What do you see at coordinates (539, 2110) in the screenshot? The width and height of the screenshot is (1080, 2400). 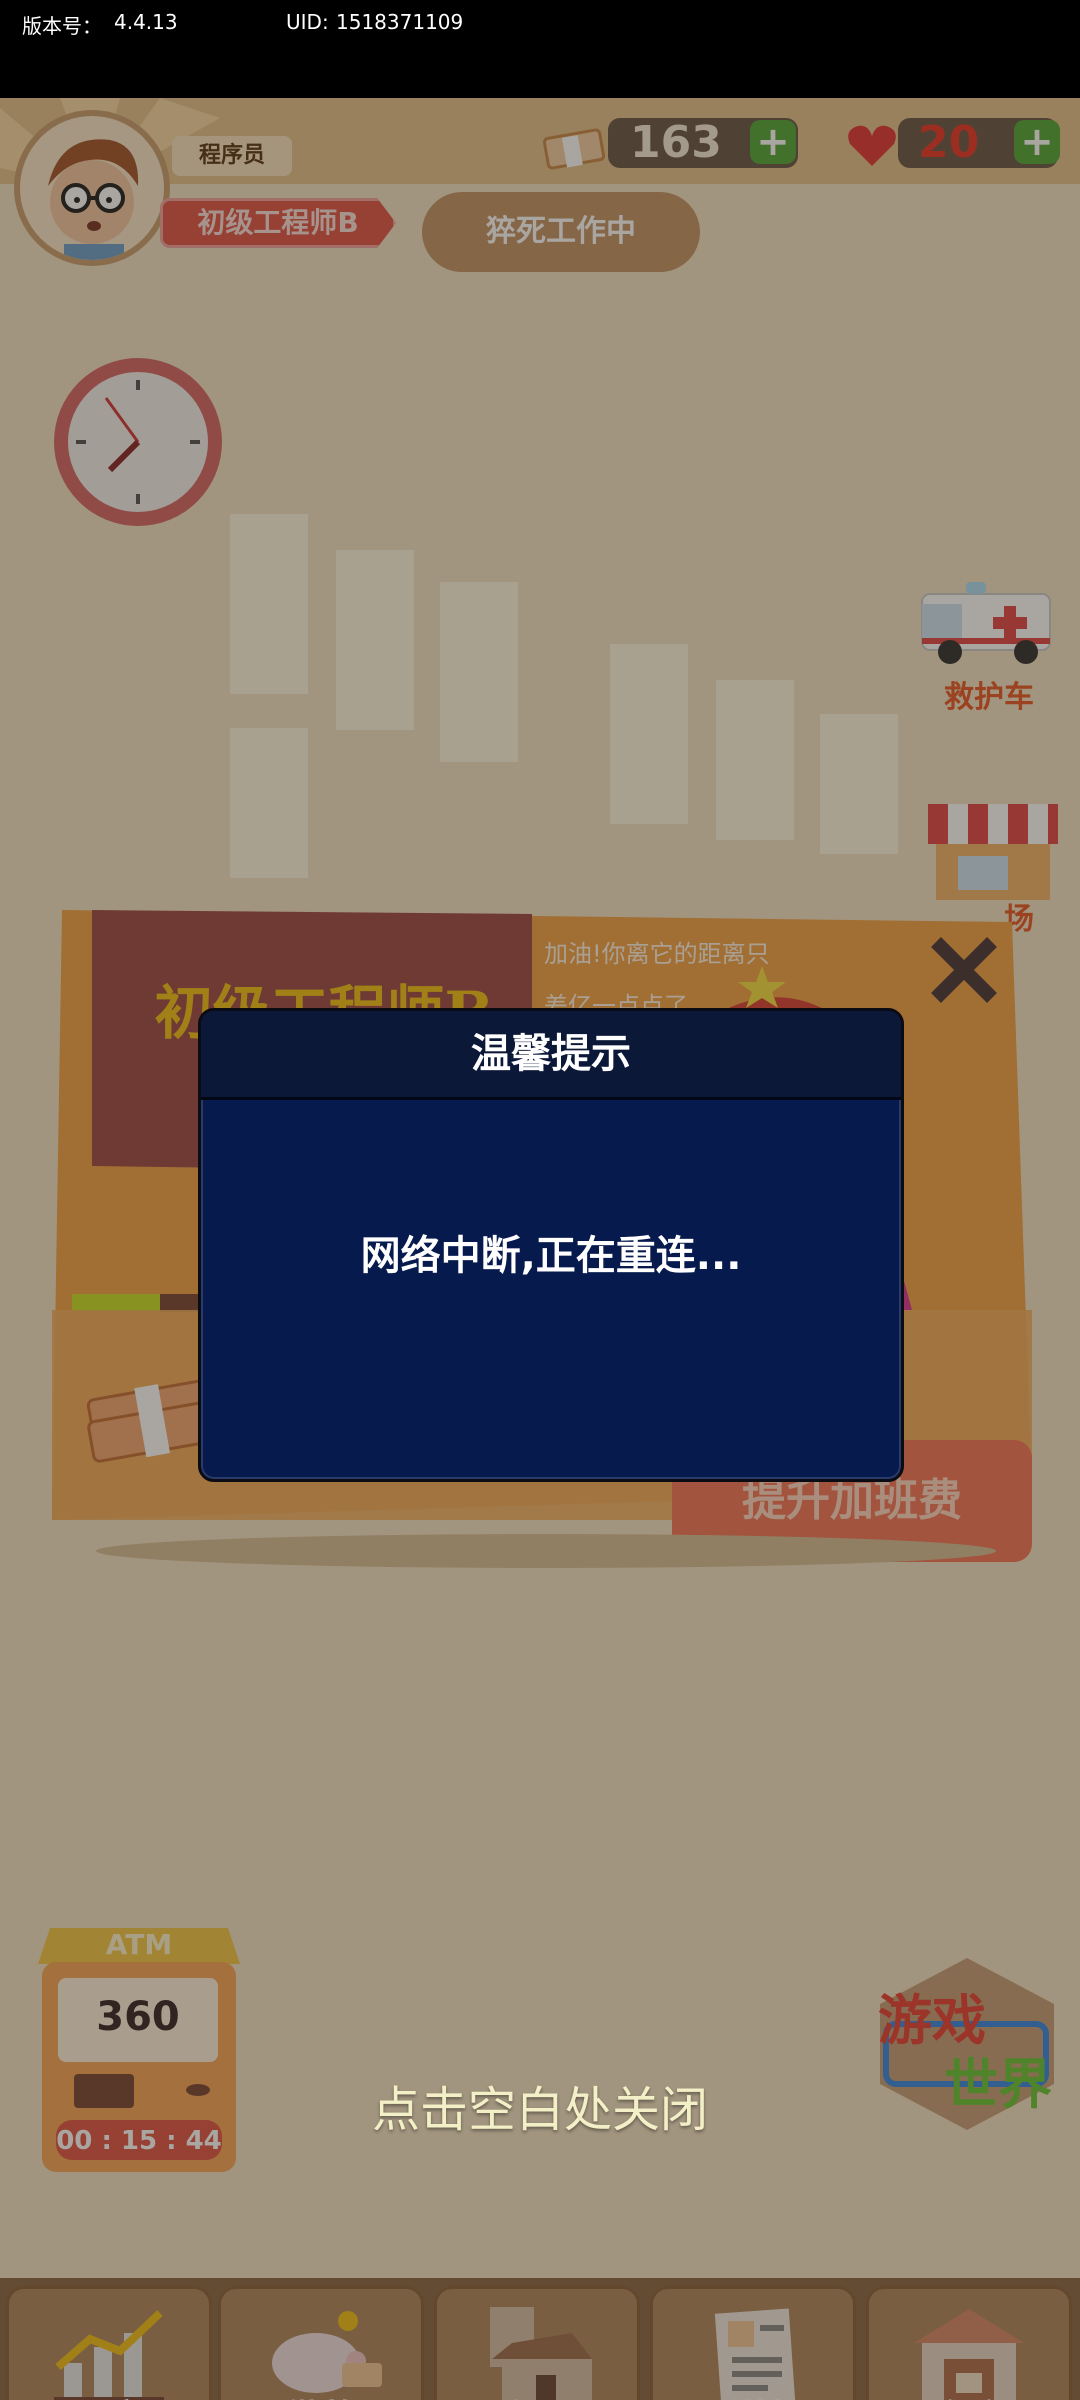 I see `tap-to-close-hint: 点击空白处关闭` at bounding box center [539, 2110].